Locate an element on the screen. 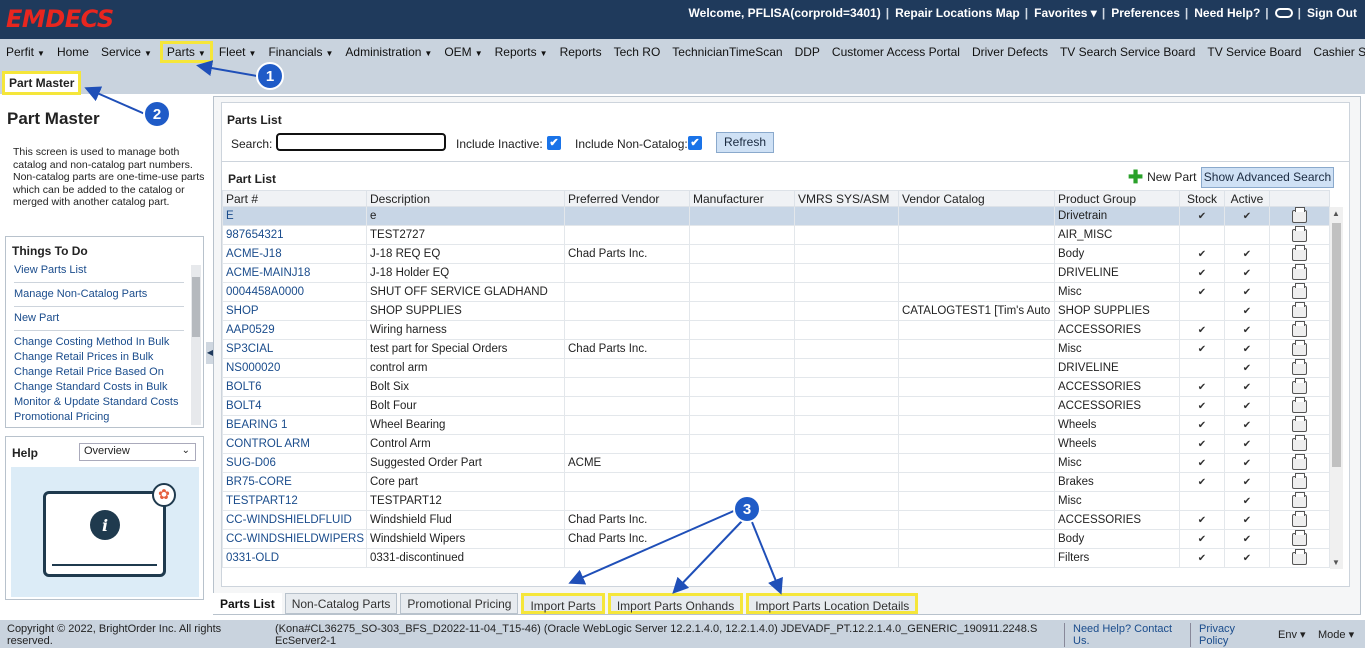 Image resolution: width=1365 pixels, height=648 pixels. callout-1: 1 is located at coordinates (270, 76).